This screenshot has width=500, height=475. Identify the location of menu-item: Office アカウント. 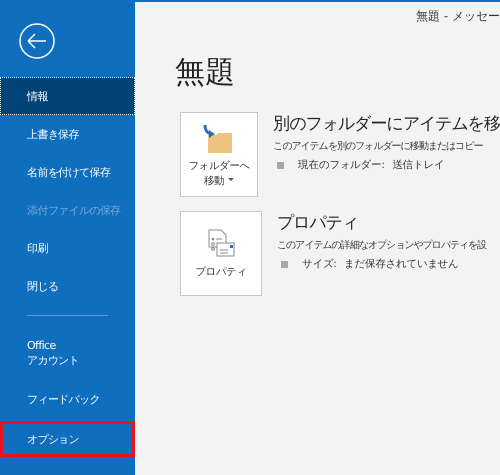
(67, 353).